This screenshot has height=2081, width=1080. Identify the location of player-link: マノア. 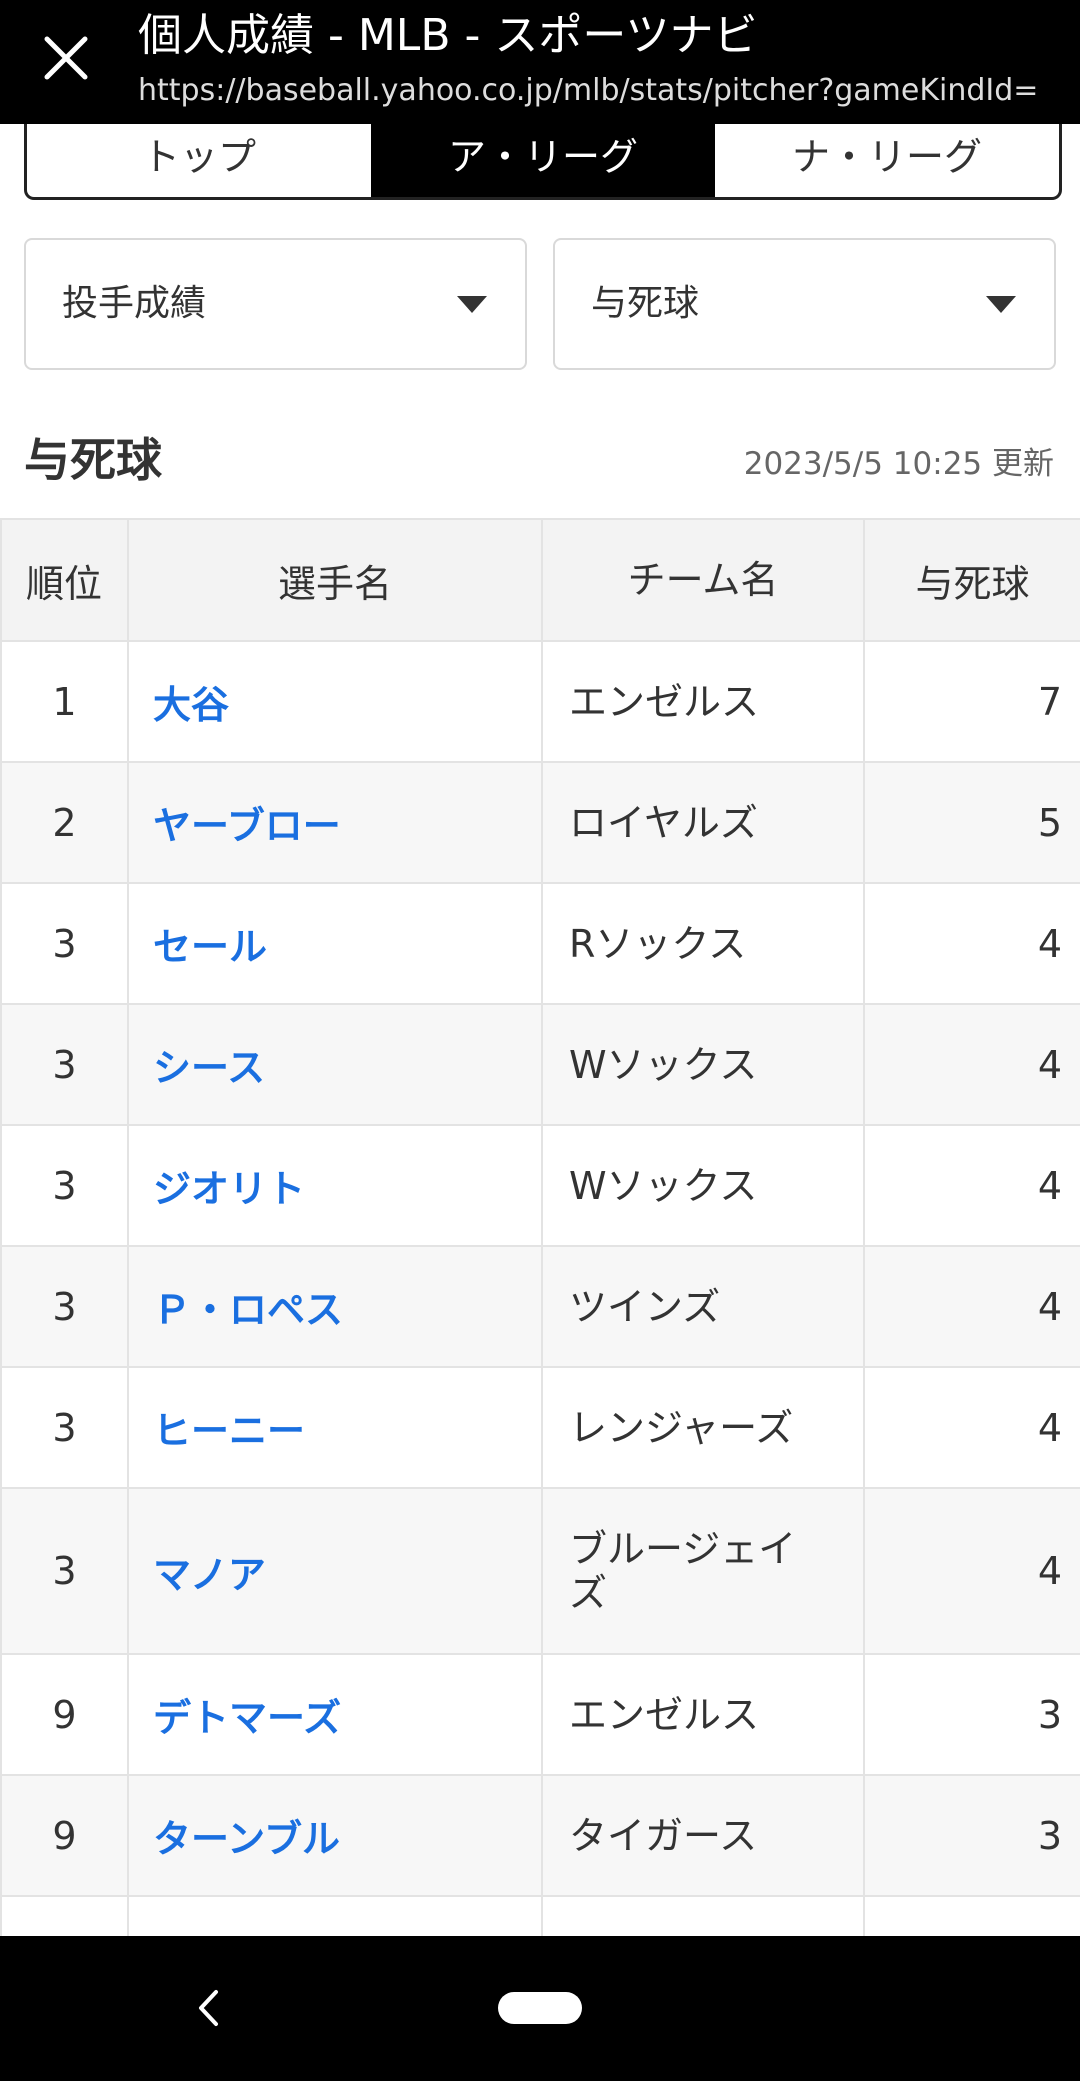
(209, 1575).